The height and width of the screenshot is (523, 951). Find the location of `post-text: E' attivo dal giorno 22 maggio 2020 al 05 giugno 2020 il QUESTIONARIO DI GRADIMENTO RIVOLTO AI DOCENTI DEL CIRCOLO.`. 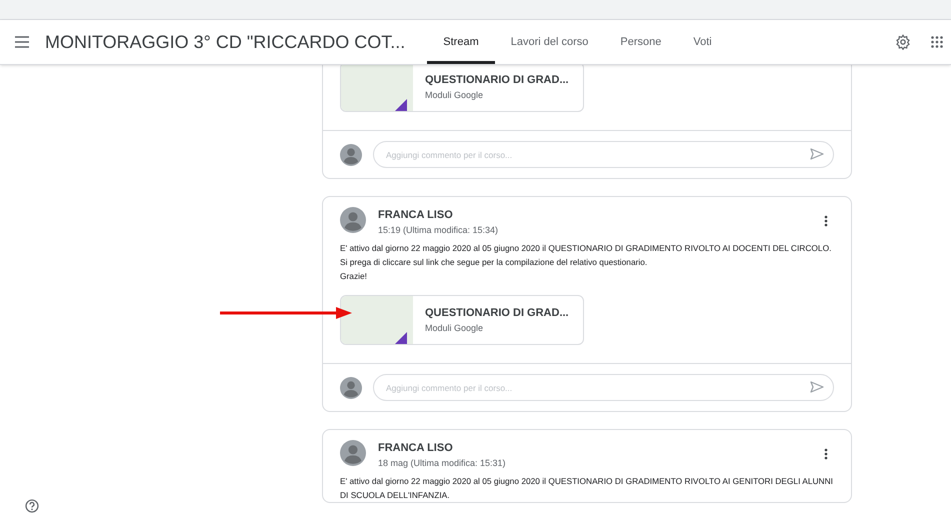

post-text: E' attivo dal giorno 22 maggio 2020 al 05 giugno 2020 il QUESTIONARIO DI GRADIMENTO RIVOLTO AI DOCENTI DEL CIRCOLO. is located at coordinates (586, 248).